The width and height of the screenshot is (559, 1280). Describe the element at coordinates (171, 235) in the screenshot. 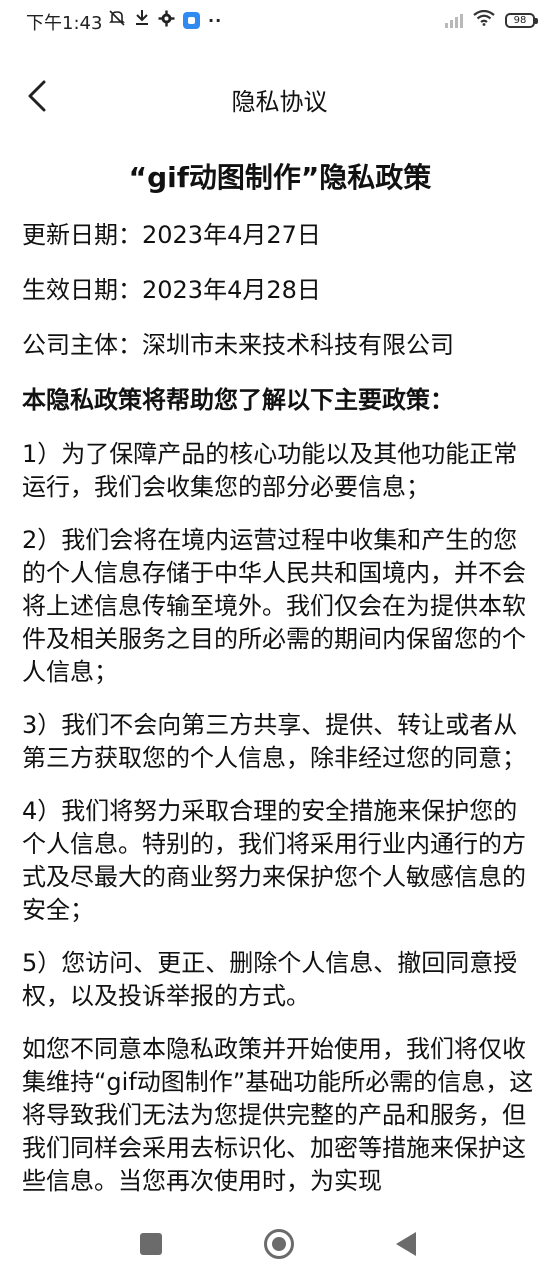

I see `update-date: 更新日期：2023年4月27日` at that location.